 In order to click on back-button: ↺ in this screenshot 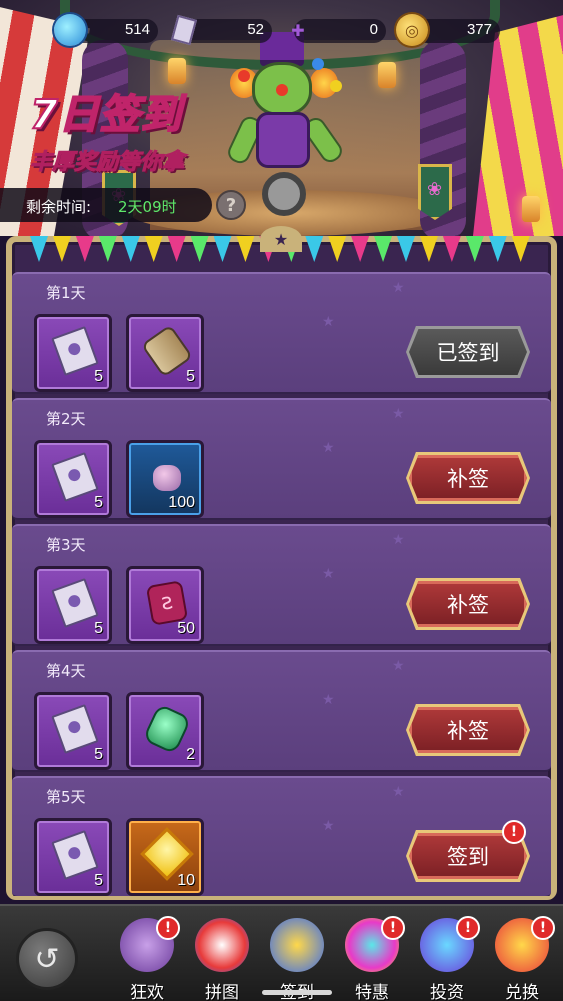, I will do `click(47, 959)`.